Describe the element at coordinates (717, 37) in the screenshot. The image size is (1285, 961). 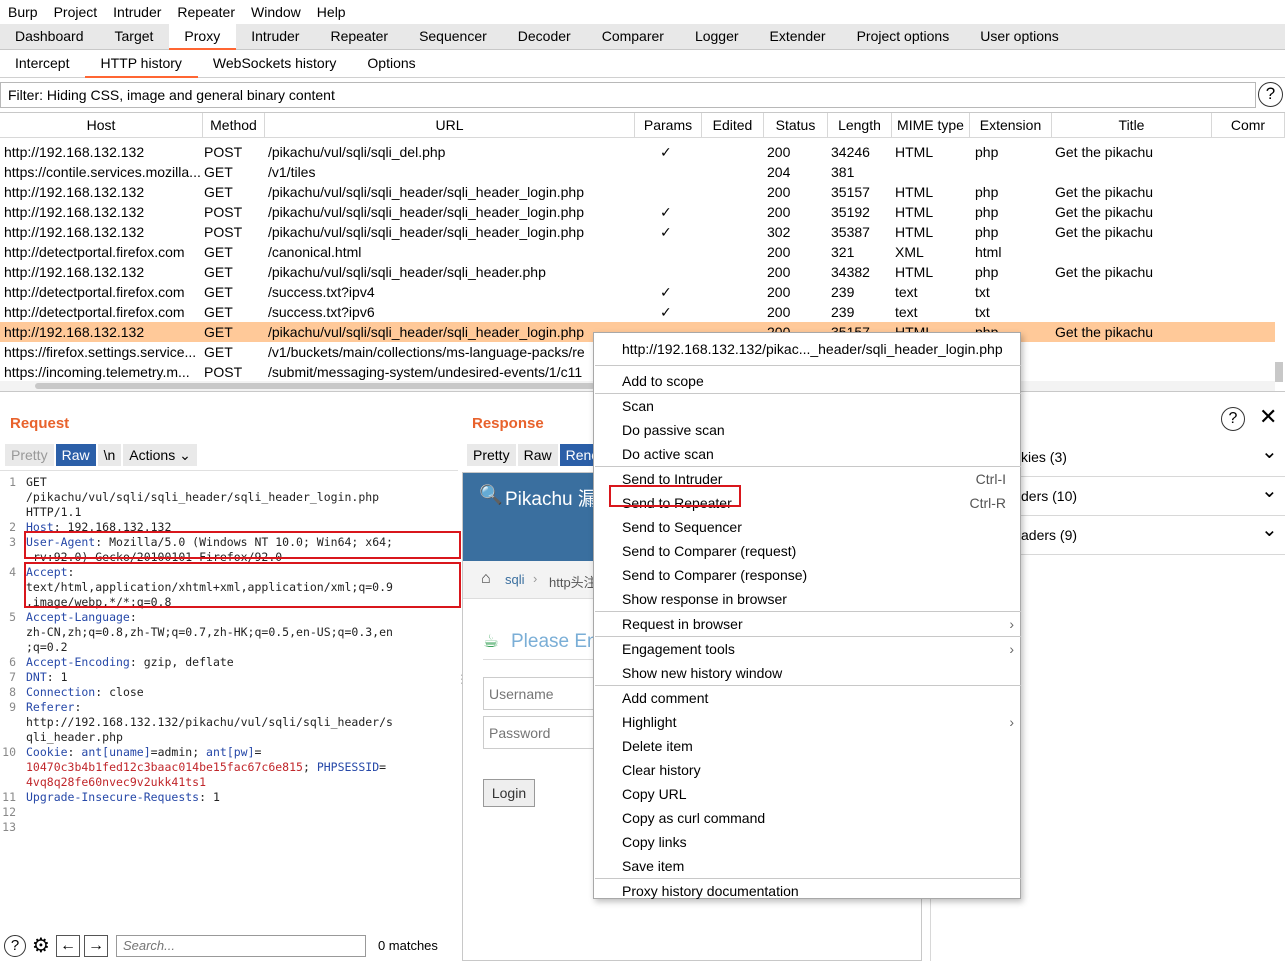
I see `tab-logger: Logger` at that location.